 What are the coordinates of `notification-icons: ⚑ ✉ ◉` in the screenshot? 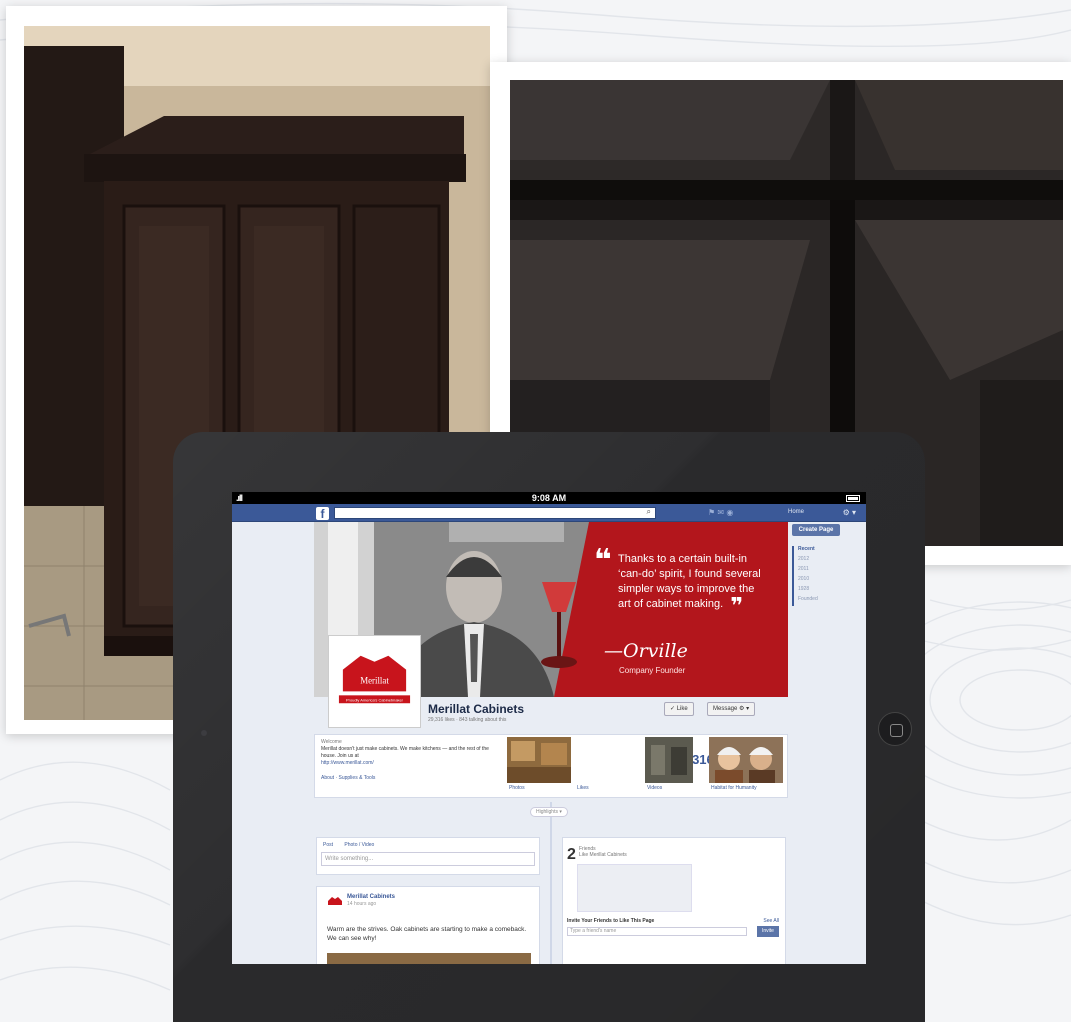 It's located at (720, 512).